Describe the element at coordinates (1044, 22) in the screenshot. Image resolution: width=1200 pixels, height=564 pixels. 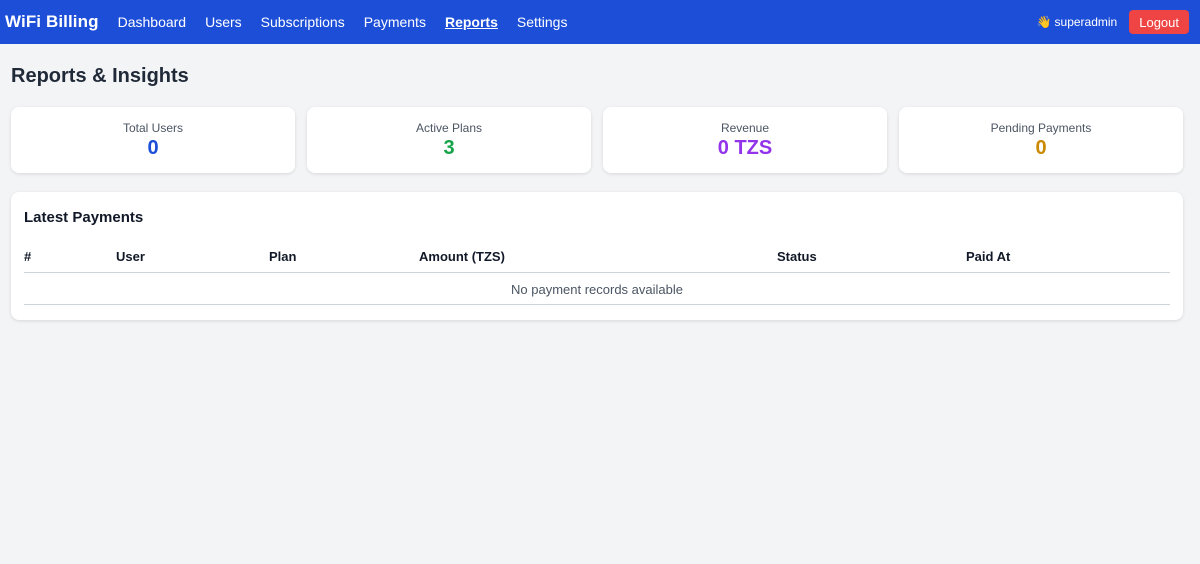
I see `wave-hand-icon: 👋` at that location.